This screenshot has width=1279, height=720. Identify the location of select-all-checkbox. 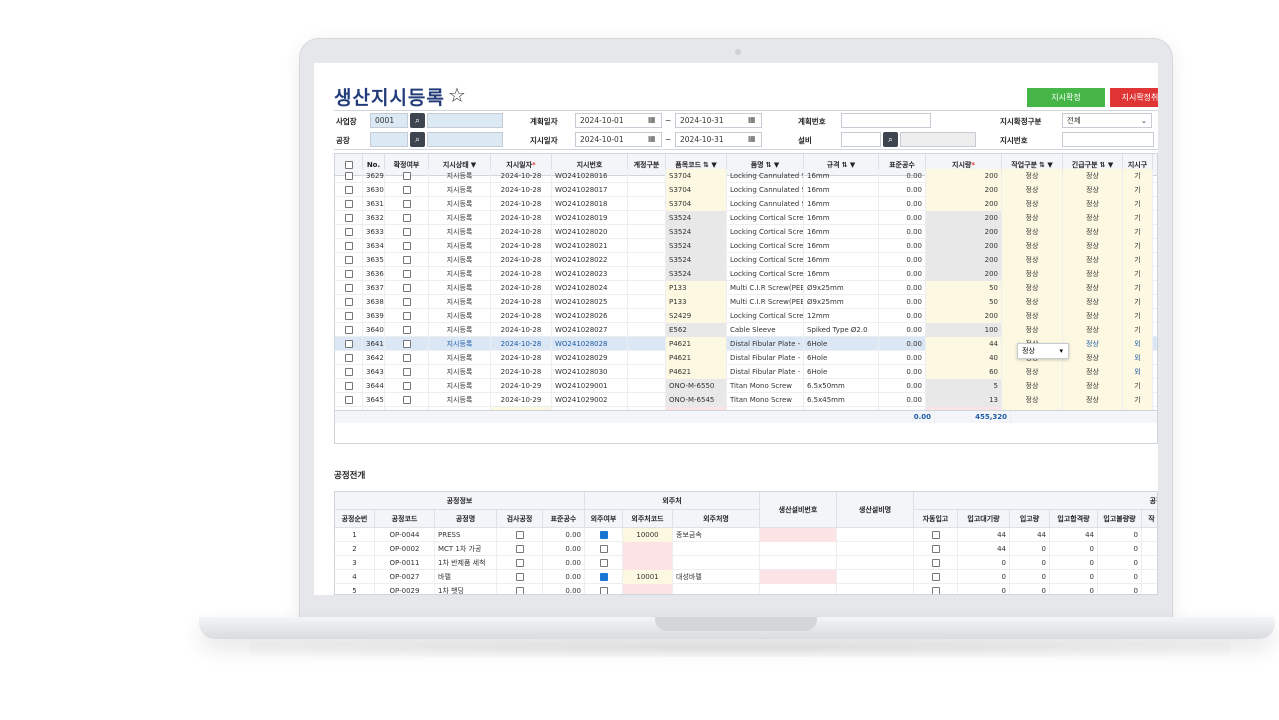
(348, 165).